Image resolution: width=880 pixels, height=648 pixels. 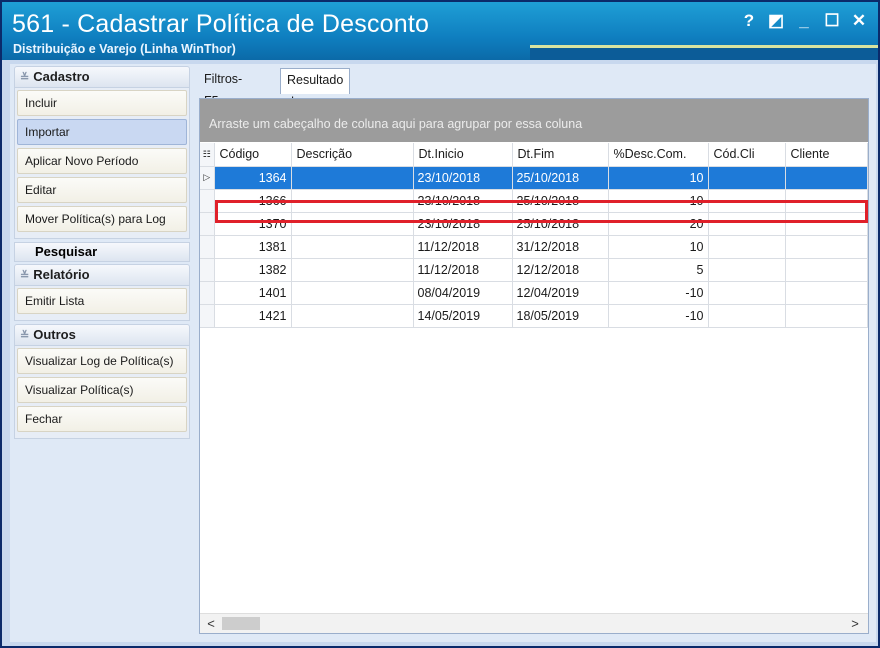 I want to click on scroll-left-icon: <, so click(x=211, y=623).